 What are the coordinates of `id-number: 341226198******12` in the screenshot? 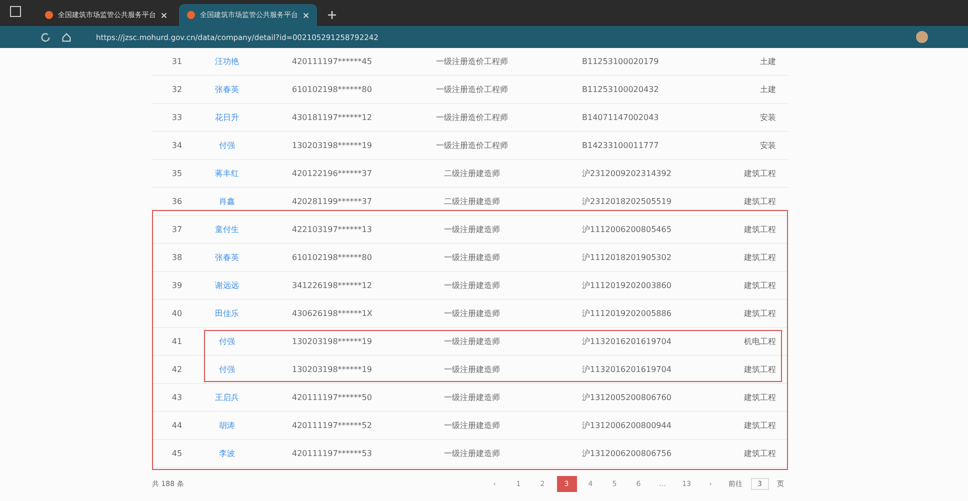 It's located at (332, 285).